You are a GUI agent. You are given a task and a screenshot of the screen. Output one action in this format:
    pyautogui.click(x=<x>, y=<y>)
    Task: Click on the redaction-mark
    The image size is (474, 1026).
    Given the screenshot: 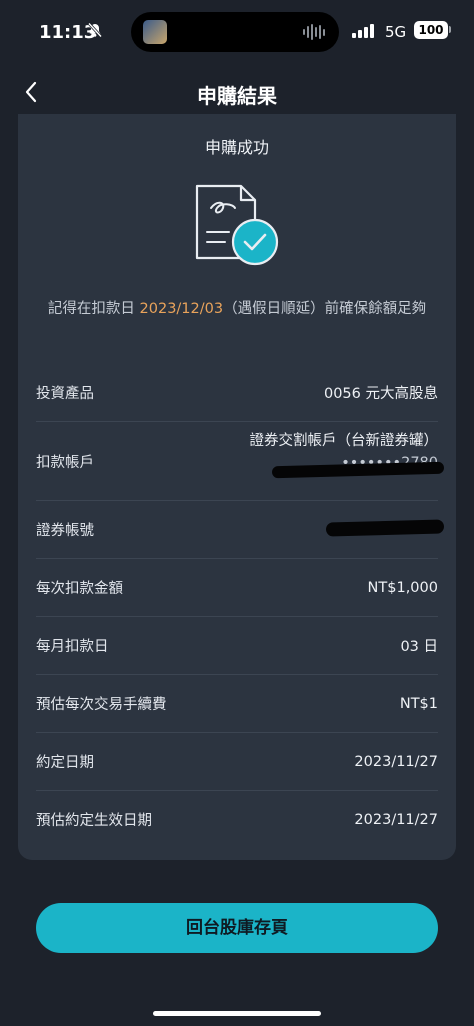 What is the action you would take?
    pyautogui.click(x=385, y=528)
    